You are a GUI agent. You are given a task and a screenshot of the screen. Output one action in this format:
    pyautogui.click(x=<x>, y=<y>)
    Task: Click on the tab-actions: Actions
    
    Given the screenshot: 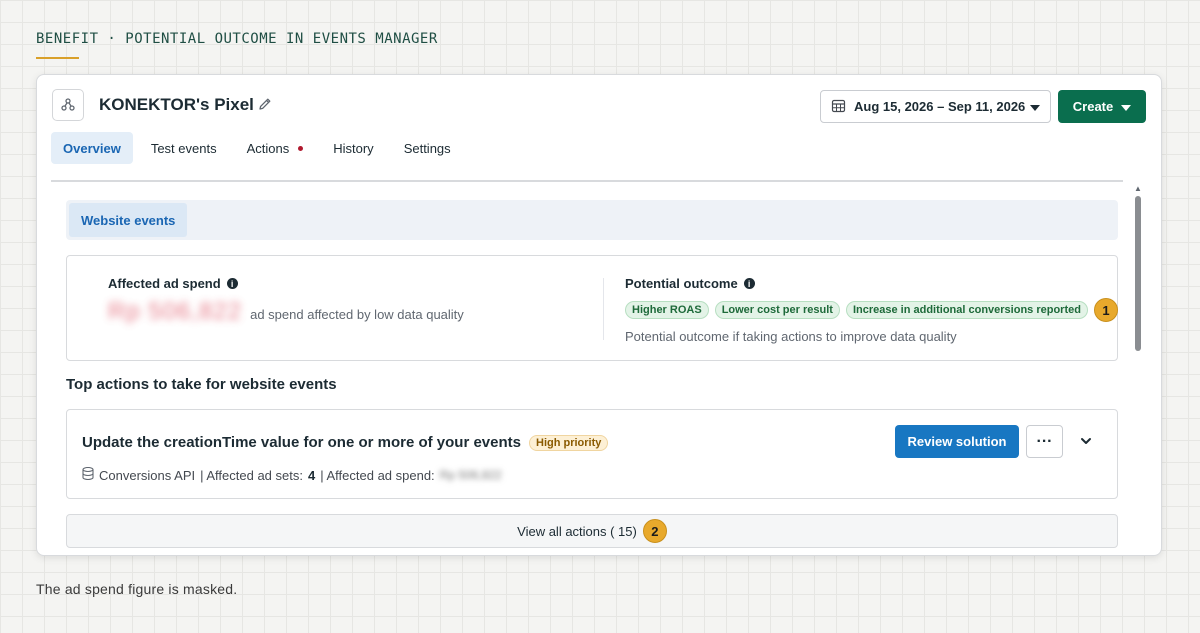 What is the action you would take?
    pyautogui.click(x=275, y=148)
    